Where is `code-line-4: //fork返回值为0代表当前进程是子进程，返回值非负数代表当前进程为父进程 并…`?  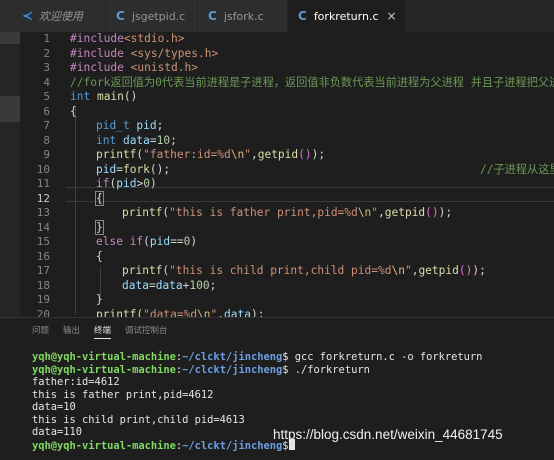
code-line-4: //fork返回值为0代表当前进程是子进程，返回值非负数代表当前进程为父进程 并… is located at coordinates (312, 82).